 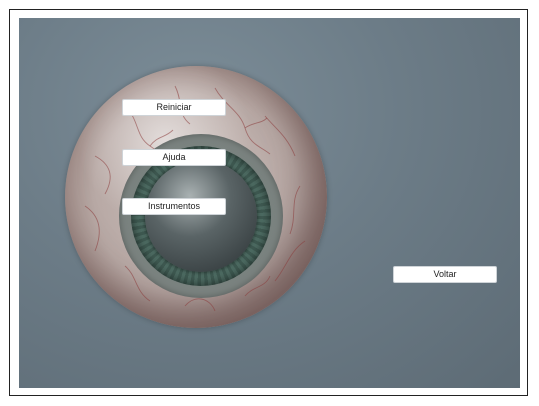 What do you see at coordinates (174, 107) in the screenshot?
I see `restart-button: Reiniciar` at bounding box center [174, 107].